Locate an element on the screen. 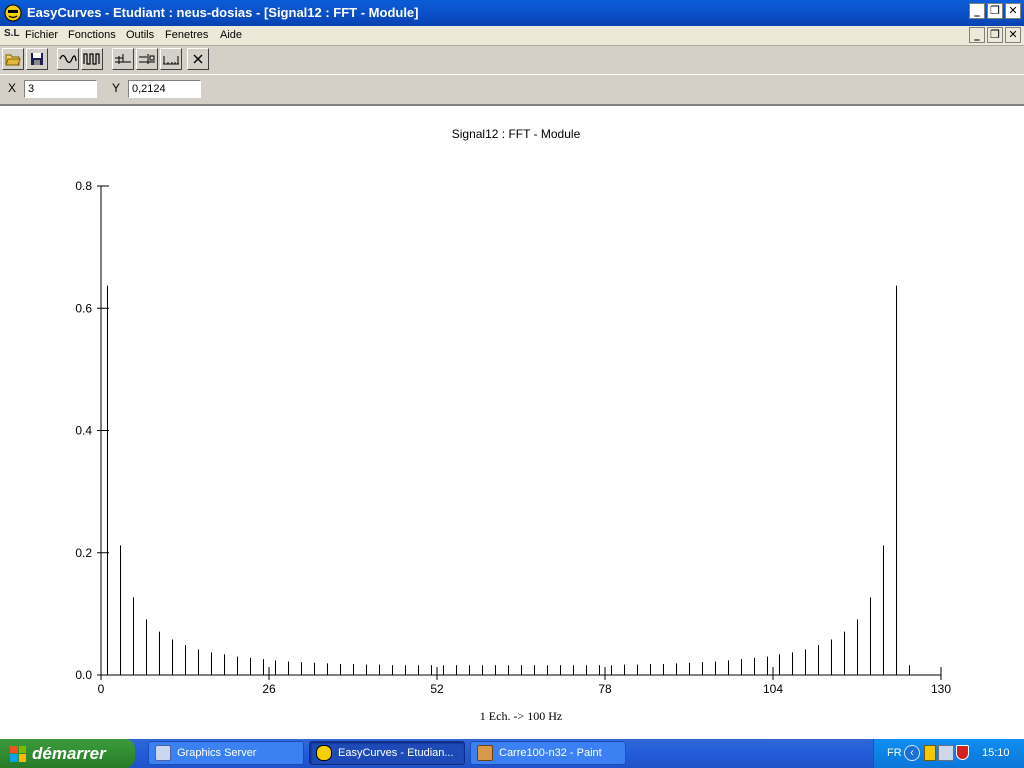 The width and height of the screenshot is (1024, 768). measure-horizontal-icon is located at coordinates (123, 59).